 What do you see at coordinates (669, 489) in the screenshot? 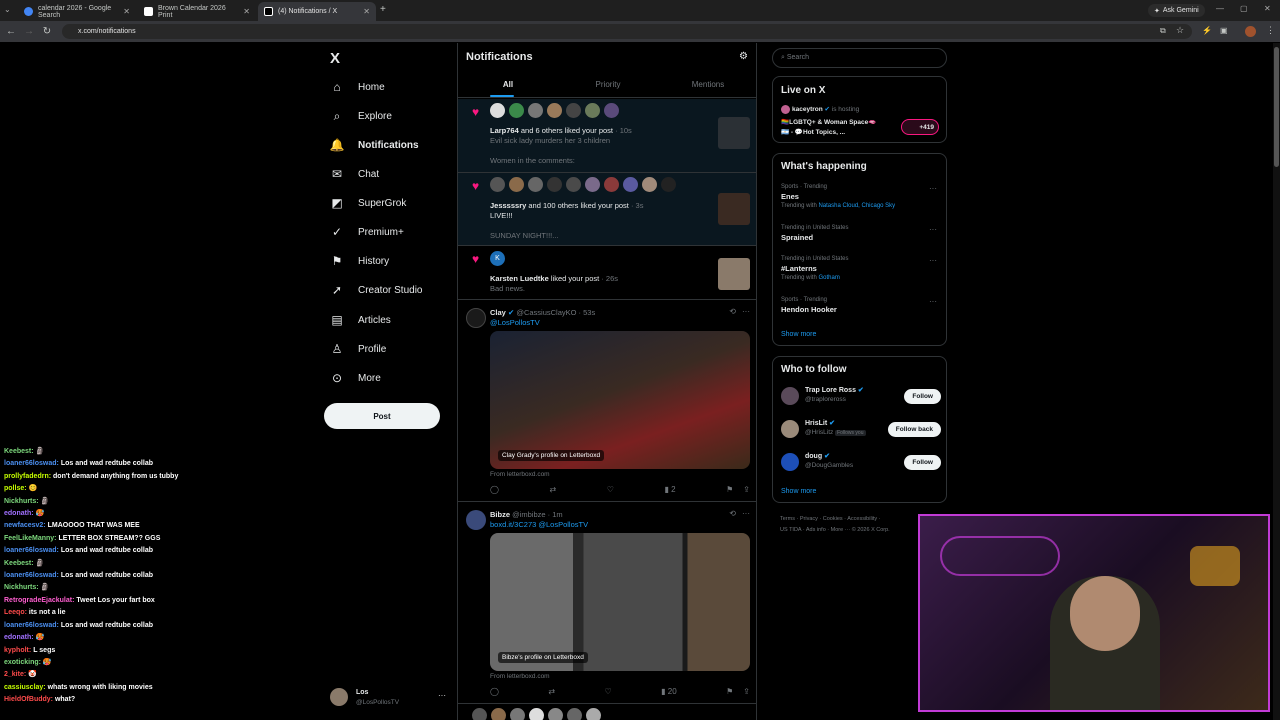
I see `views-icon: ▮ 2` at bounding box center [669, 489].